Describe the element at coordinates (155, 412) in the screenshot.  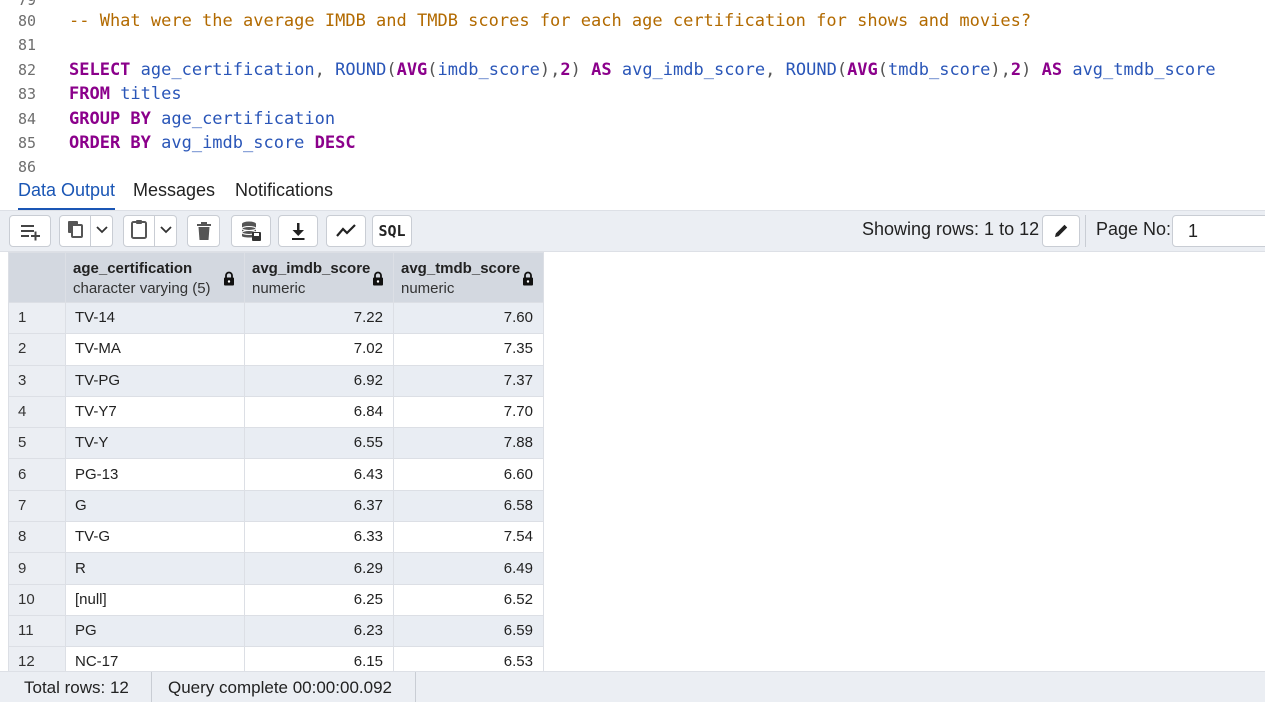
I see `cell-age-certification: TV-Y7` at that location.